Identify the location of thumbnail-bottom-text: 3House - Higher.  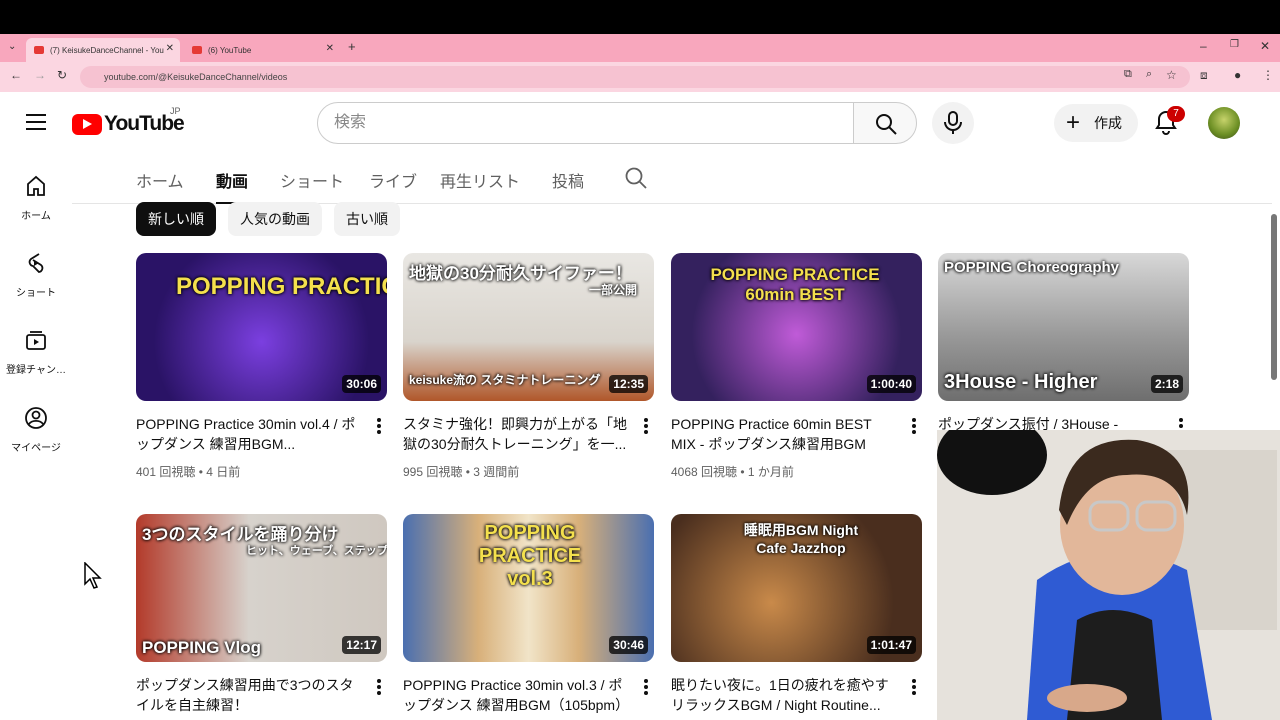
(1021, 382).